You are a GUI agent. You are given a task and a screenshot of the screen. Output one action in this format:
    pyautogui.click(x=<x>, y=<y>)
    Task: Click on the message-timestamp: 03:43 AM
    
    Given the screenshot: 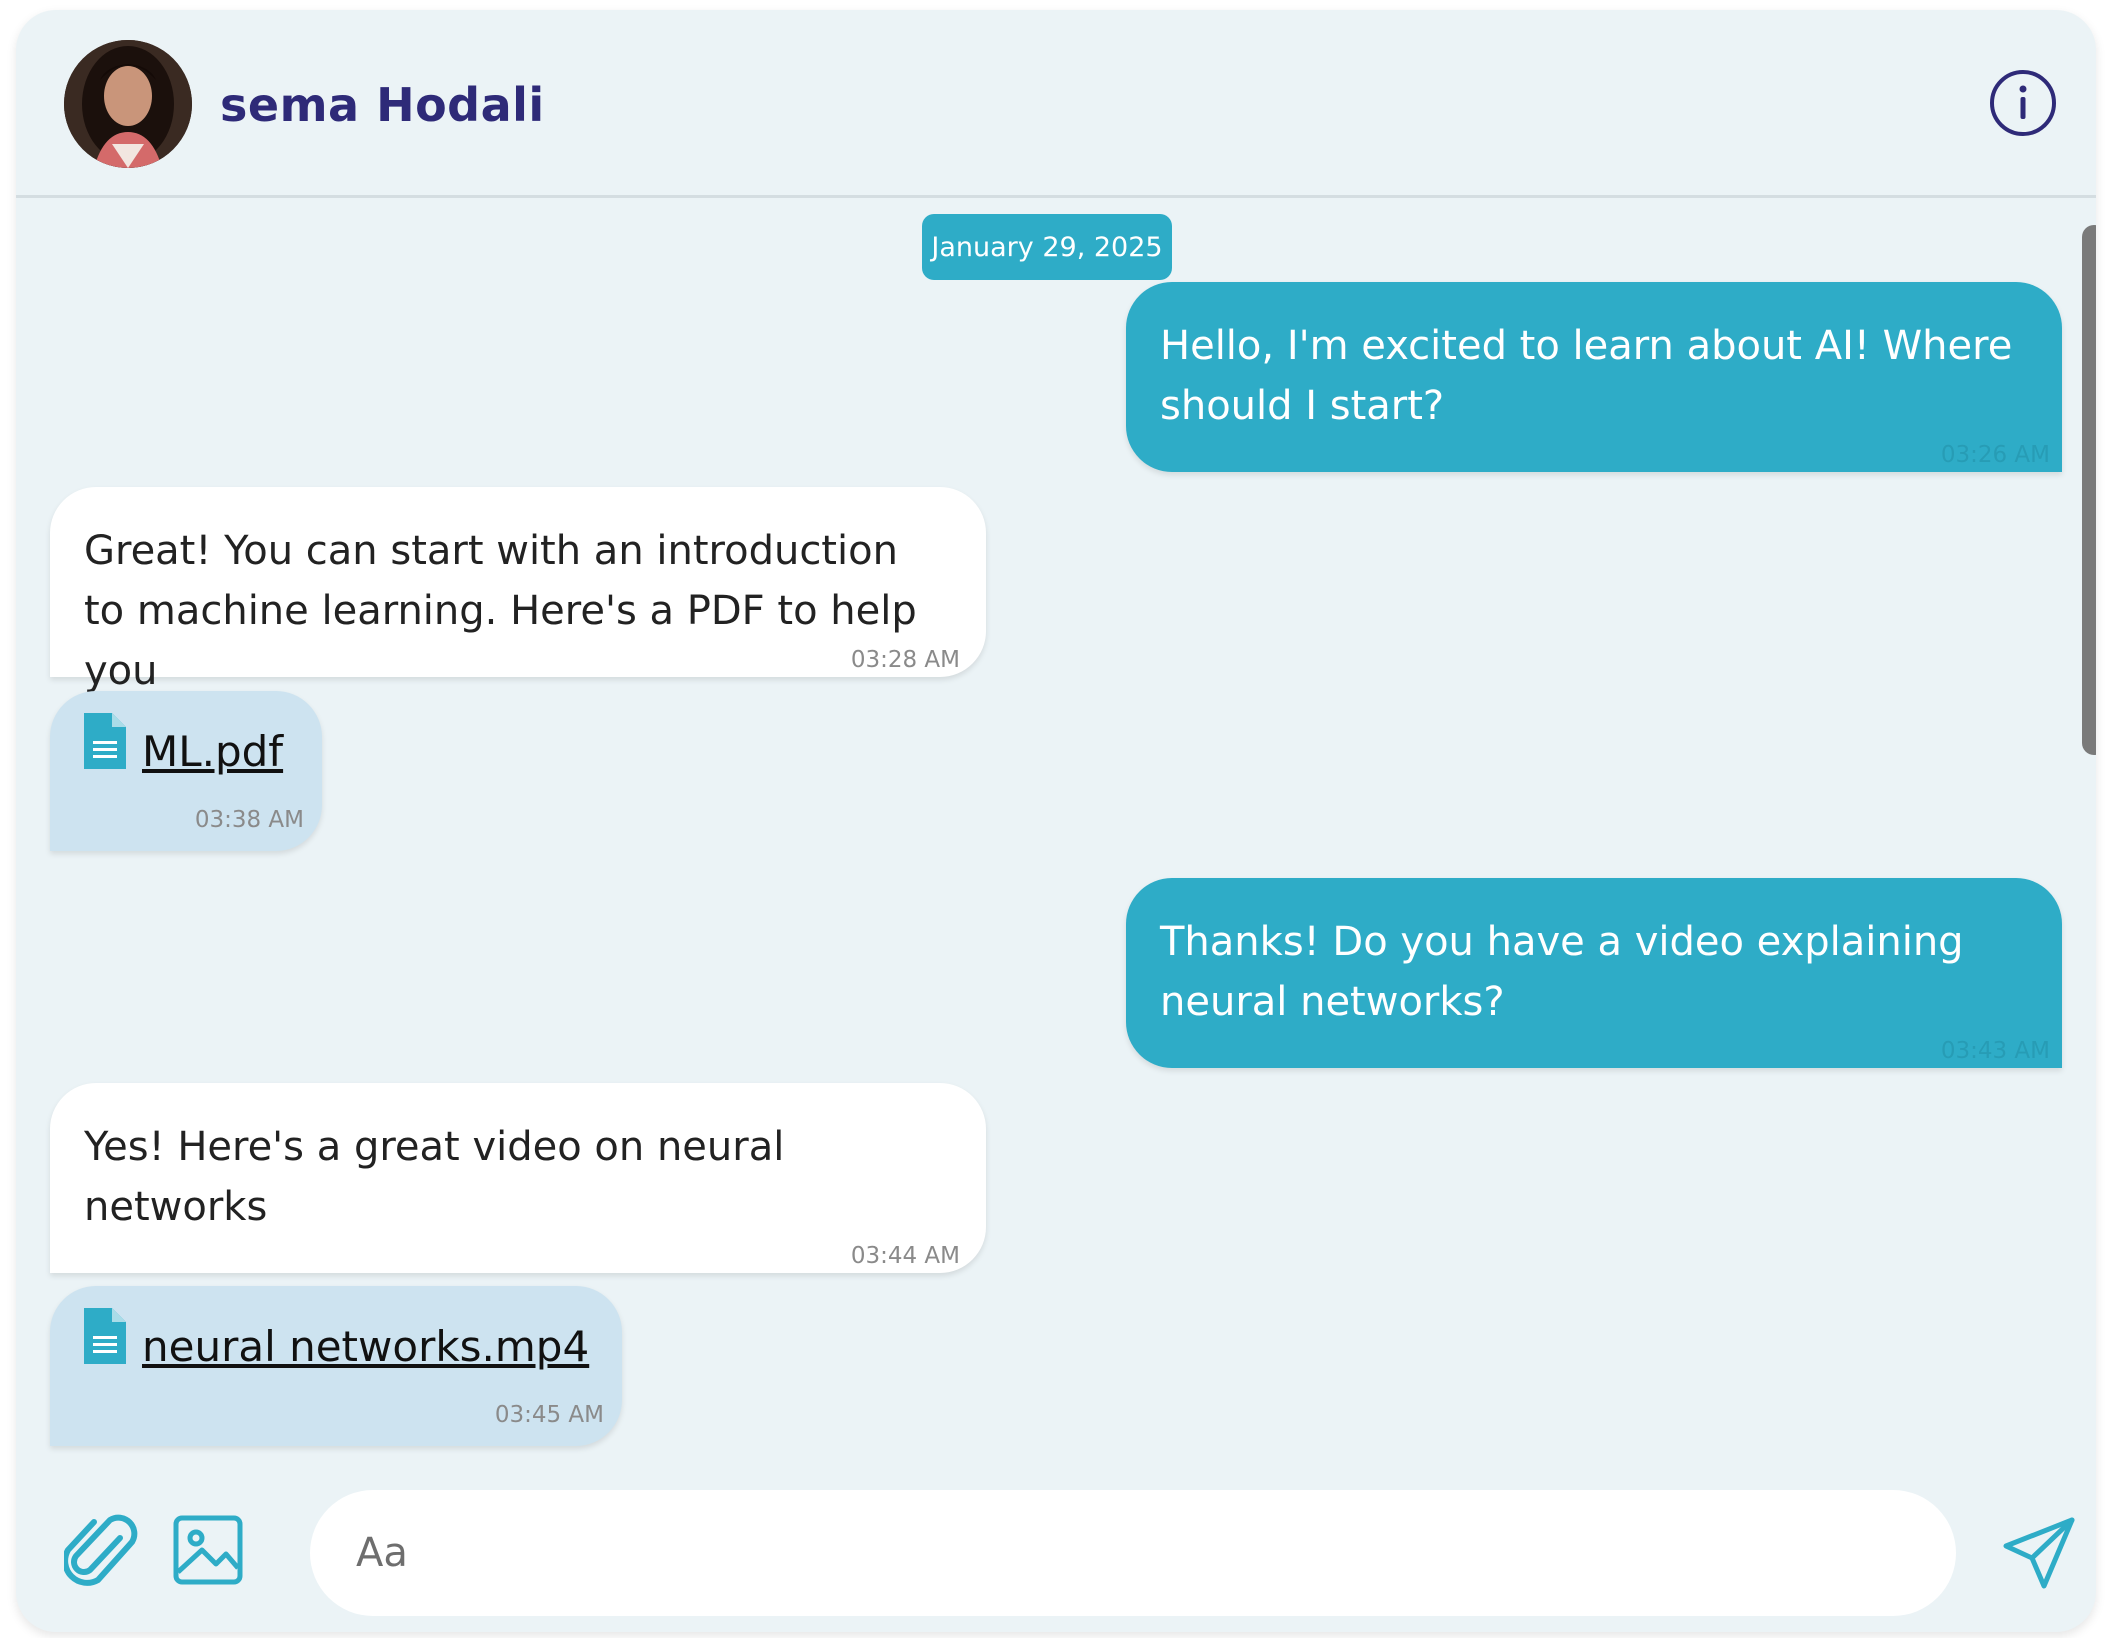 What is the action you would take?
    pyautogui.click(x=1995, y=1051)
    